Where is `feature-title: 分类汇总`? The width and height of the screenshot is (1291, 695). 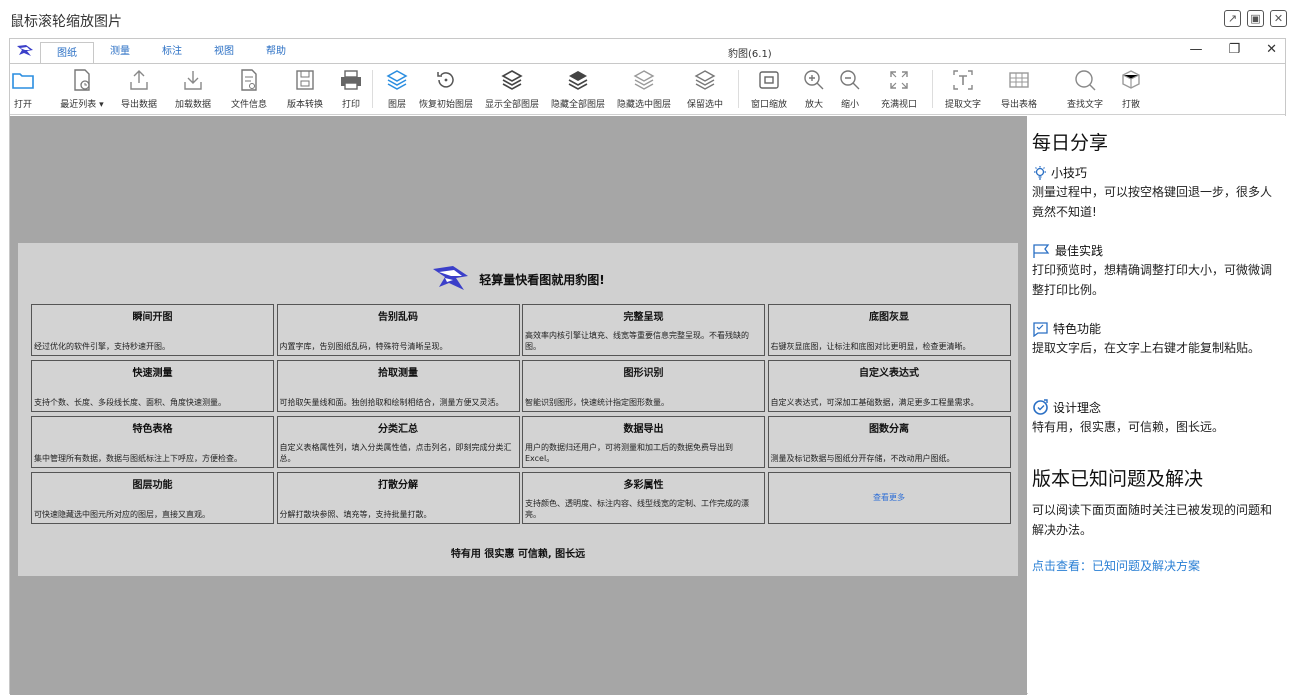
feature-title: 分类汇总 is located at coordinates (398, 429).